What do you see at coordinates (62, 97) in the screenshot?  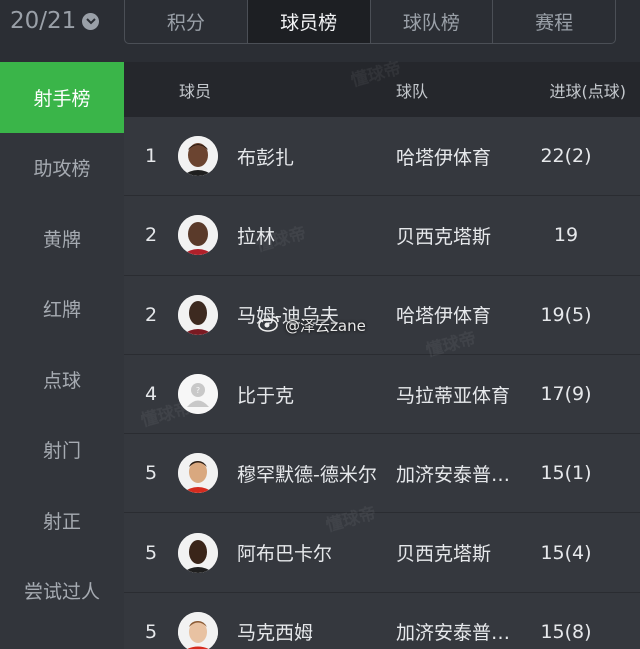 I see `sidebar-item-top-scorers: 射手榜` at bounding box center [62, 97].